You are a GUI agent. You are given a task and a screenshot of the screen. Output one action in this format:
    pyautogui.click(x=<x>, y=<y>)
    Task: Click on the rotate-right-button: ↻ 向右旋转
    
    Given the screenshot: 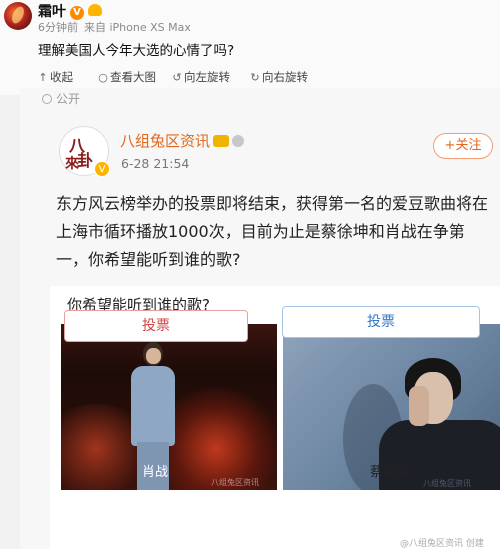 What is the action you would take?
    pyautogui.click(x=279, y=77)
    